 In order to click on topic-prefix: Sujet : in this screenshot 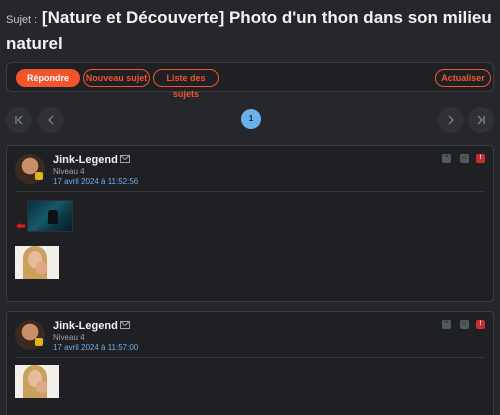, I will do `click(22, 20)`.